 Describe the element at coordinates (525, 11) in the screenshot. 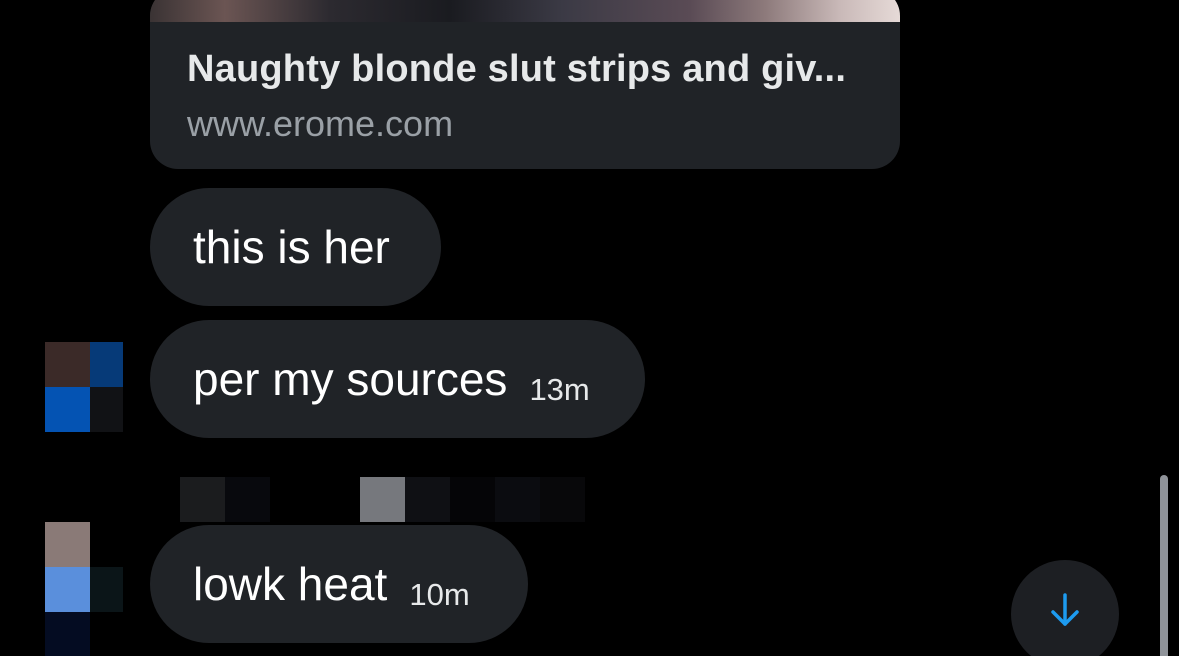

I see `link-preview-thumbnail` at that location.